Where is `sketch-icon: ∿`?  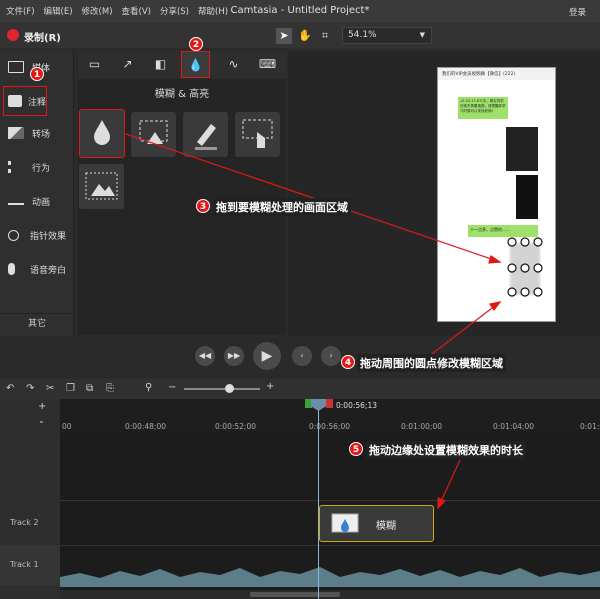
sketch-icon: ∿ is located at coordinates (233, 64).